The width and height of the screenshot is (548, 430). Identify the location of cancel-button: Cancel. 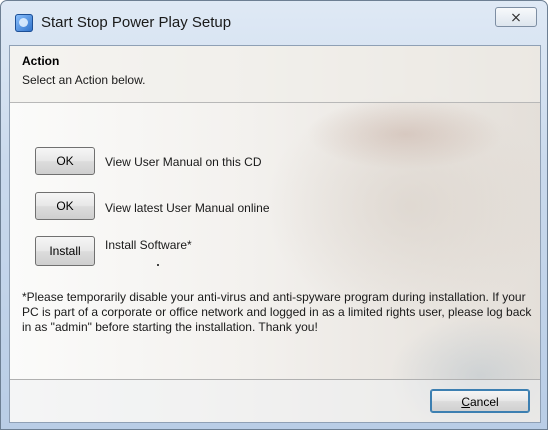
(480, 401).